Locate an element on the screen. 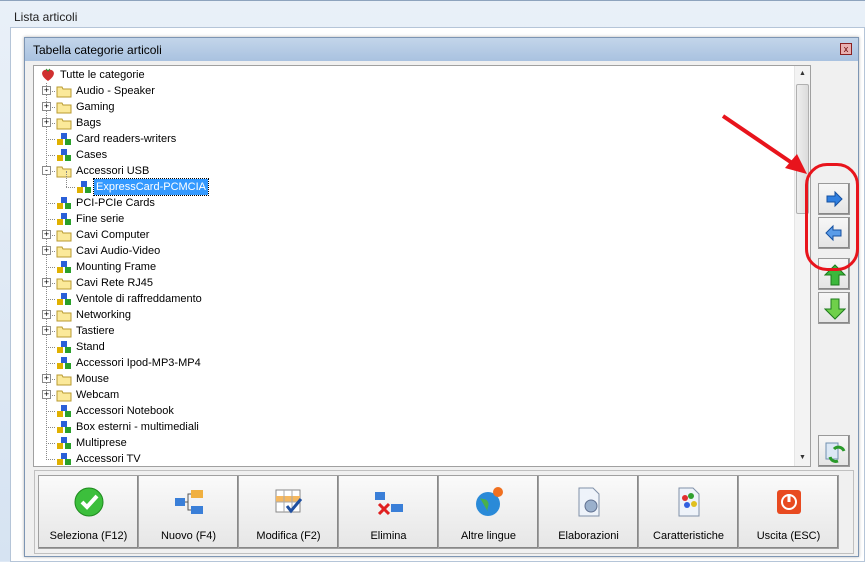 The width and height of the screenshot is (865, 562). tree-item: - Accessori USB is located at coordinates (414, 171).